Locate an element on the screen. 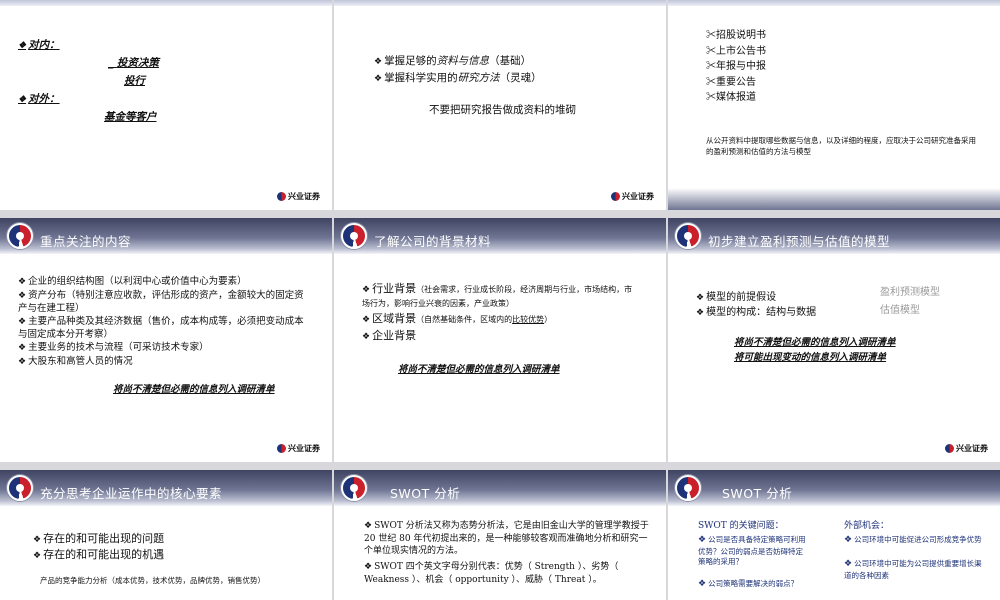  slide-title: 初步建立盈利预测与估值的模型 is located at coordinates (799, 241).